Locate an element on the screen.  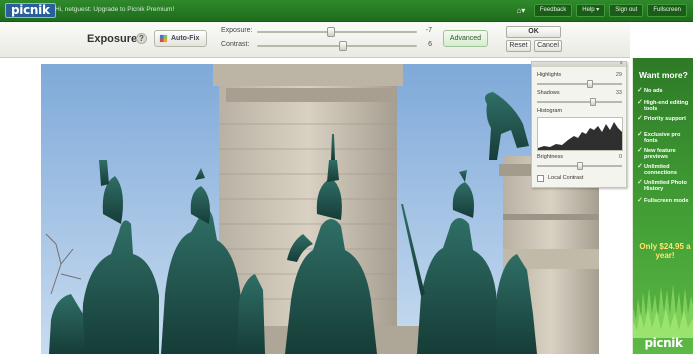
histogram-graph is located at coordinates (580, 134).